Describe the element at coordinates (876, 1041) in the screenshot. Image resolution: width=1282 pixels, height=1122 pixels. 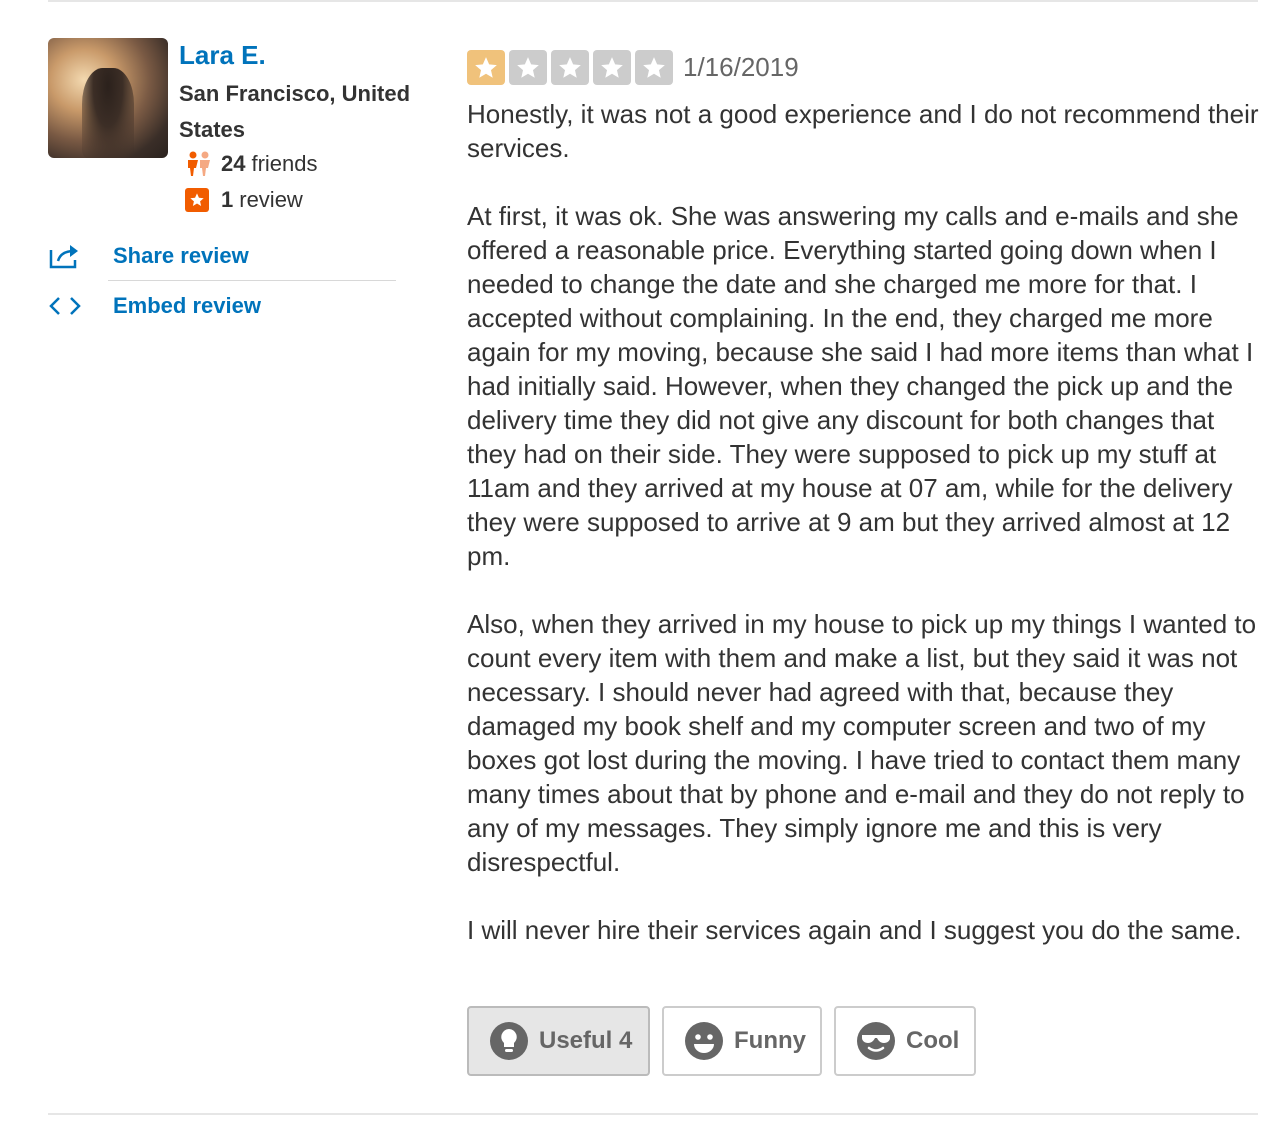
I see `sunglasses-icon` at that location.